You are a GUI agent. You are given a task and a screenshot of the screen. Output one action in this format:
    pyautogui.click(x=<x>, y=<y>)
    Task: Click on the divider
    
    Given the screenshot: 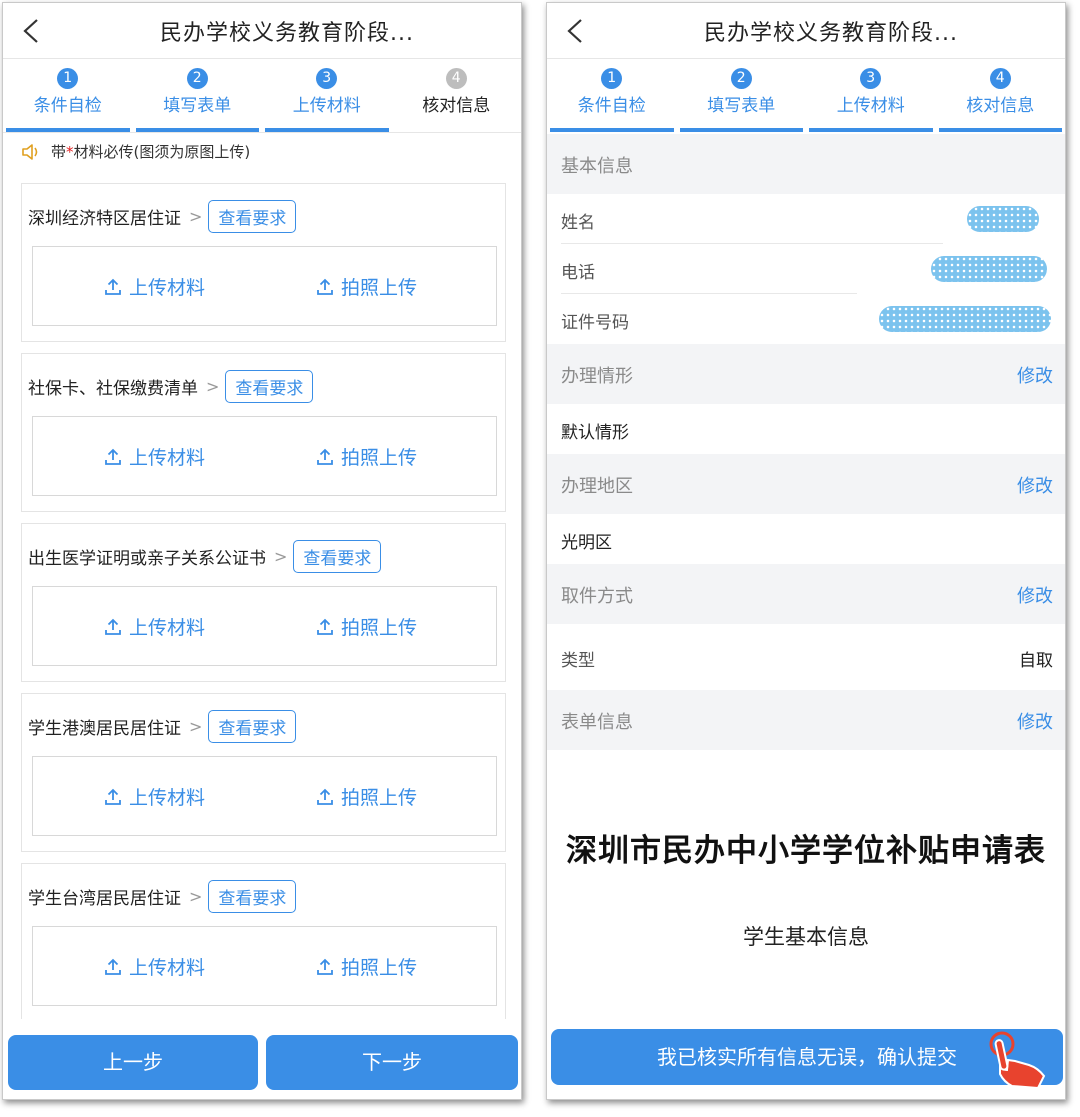 What is the action you would take?
    pyautogui.click(x=262, y=132)
    